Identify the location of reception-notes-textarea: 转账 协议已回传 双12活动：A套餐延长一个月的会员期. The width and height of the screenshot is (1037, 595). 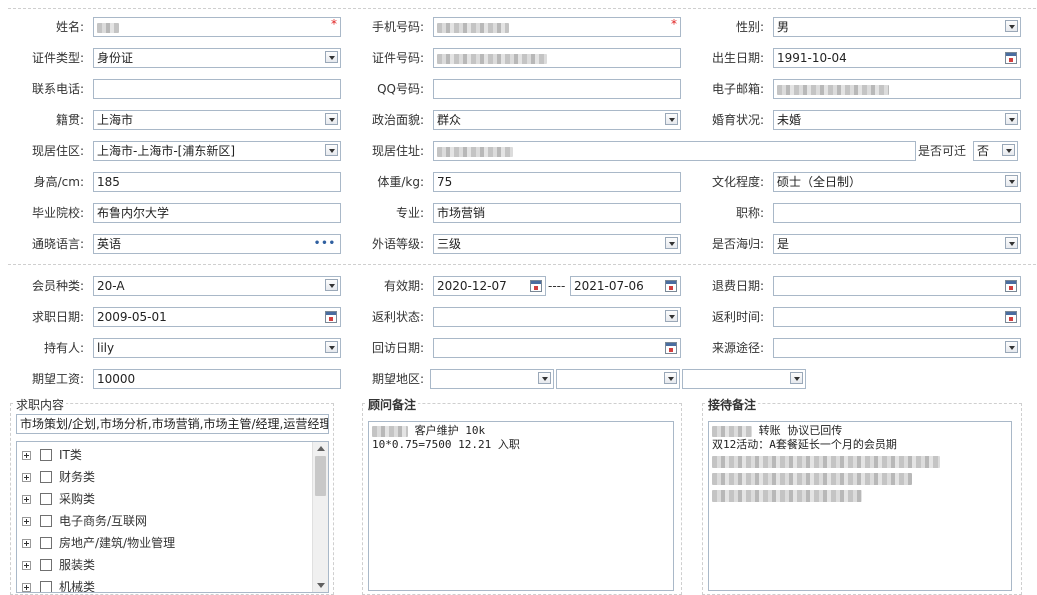
(860, 506).